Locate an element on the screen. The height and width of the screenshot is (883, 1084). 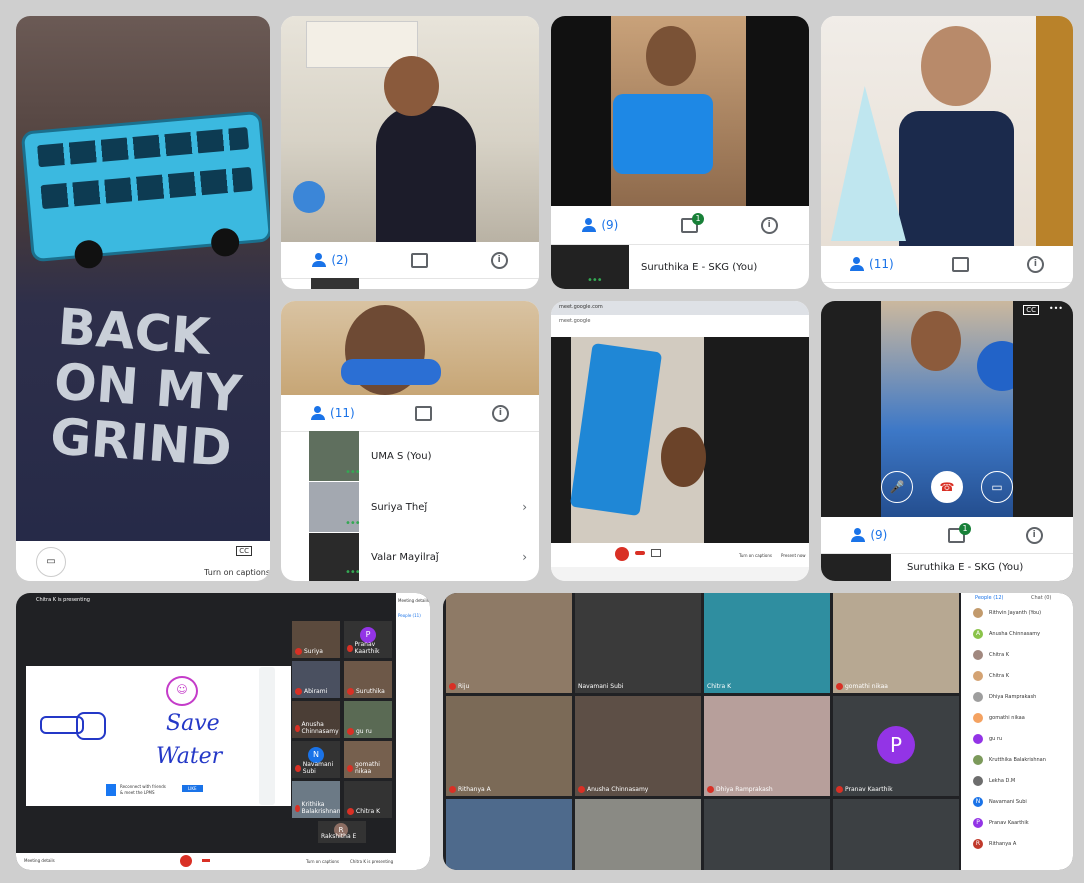
participant-row: ••• Suriya Theǰ › is located at coordinates (410, 507).